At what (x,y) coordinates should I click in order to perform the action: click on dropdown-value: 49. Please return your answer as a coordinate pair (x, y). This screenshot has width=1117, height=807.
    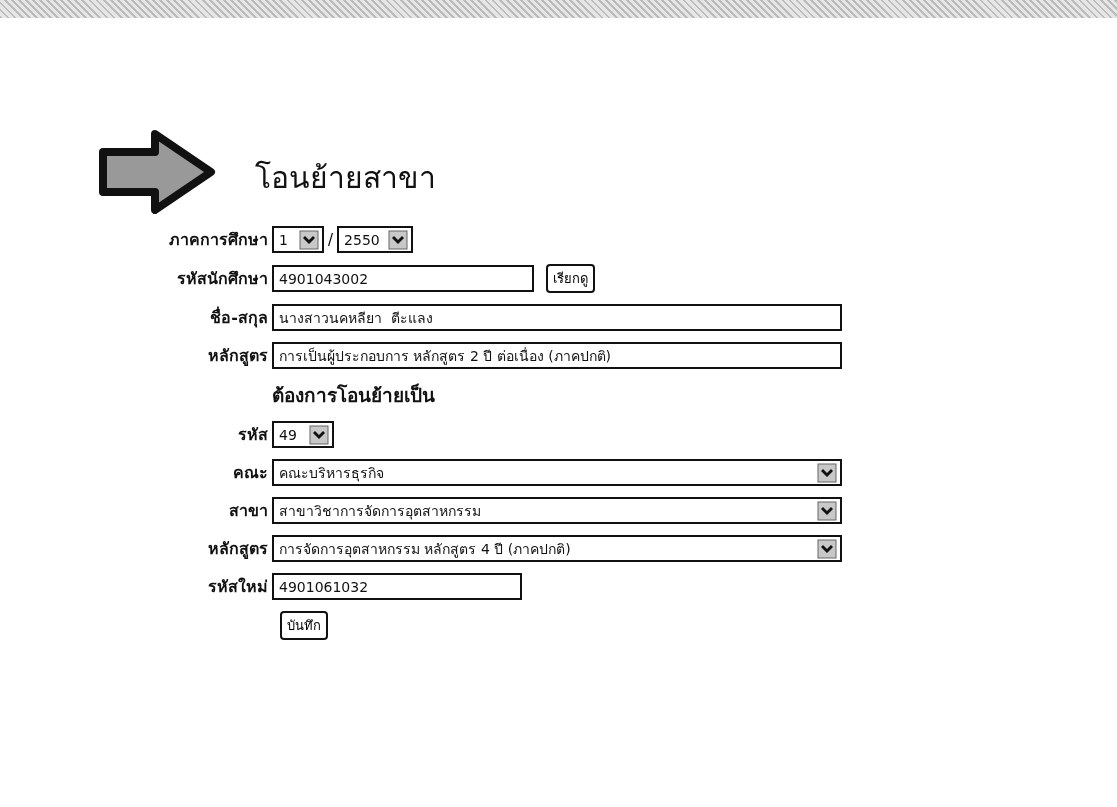
    Looking at the image, I should click on (288, 434).